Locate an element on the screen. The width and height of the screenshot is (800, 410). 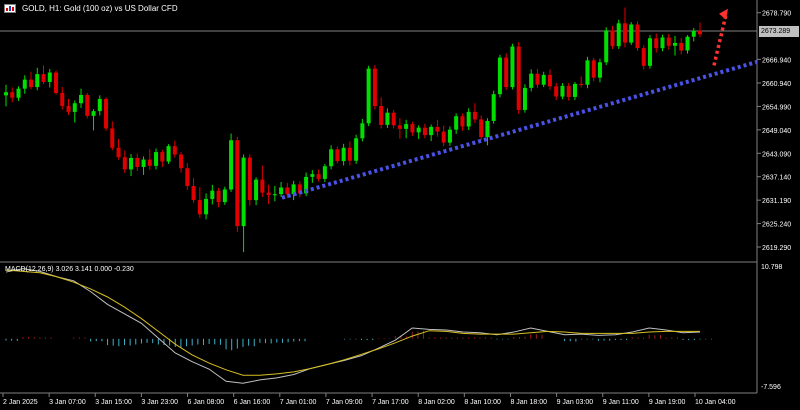
price-label: 2625.240 is located at coordinates (776, 225).